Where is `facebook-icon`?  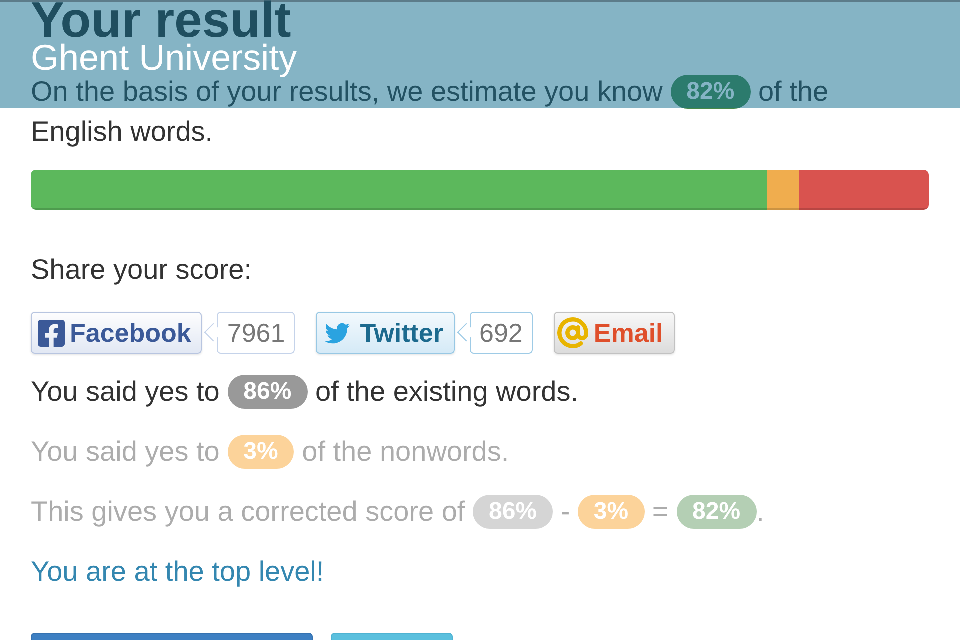 facebook-icon is located at coordinates (51, 333).